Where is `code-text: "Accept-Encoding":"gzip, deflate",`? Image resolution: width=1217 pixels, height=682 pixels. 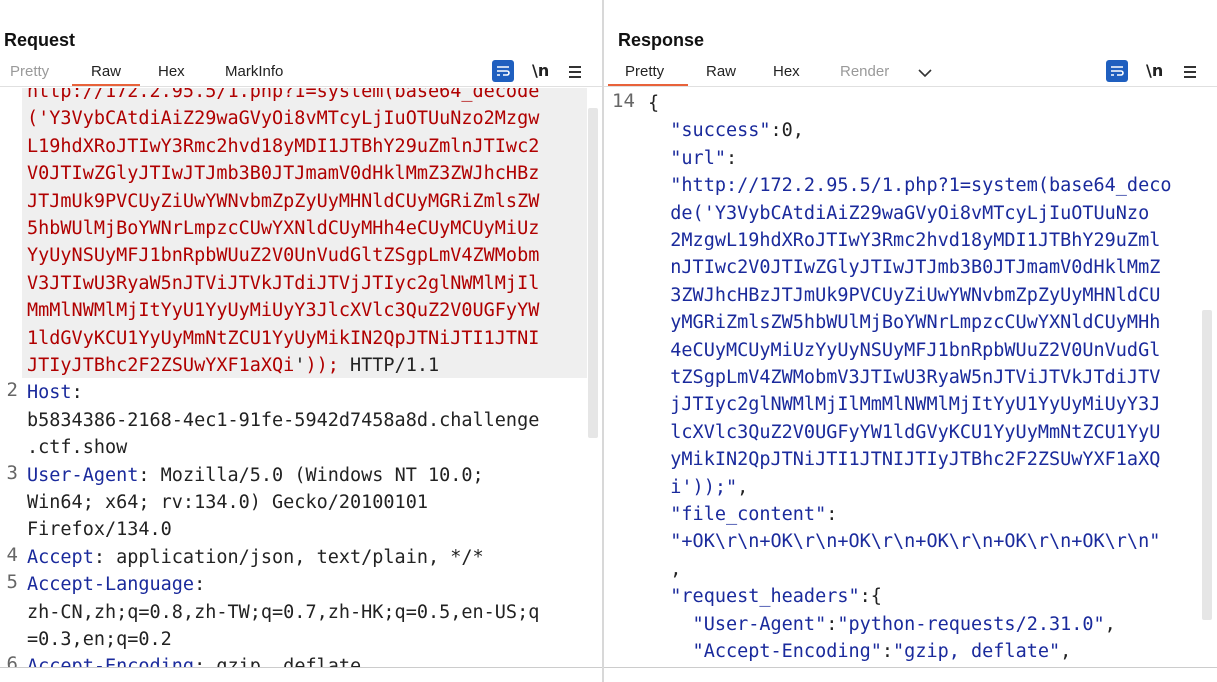
code-text: "Accept-Encoding":"gzip, deflate", is located at coordinates (860, 651).